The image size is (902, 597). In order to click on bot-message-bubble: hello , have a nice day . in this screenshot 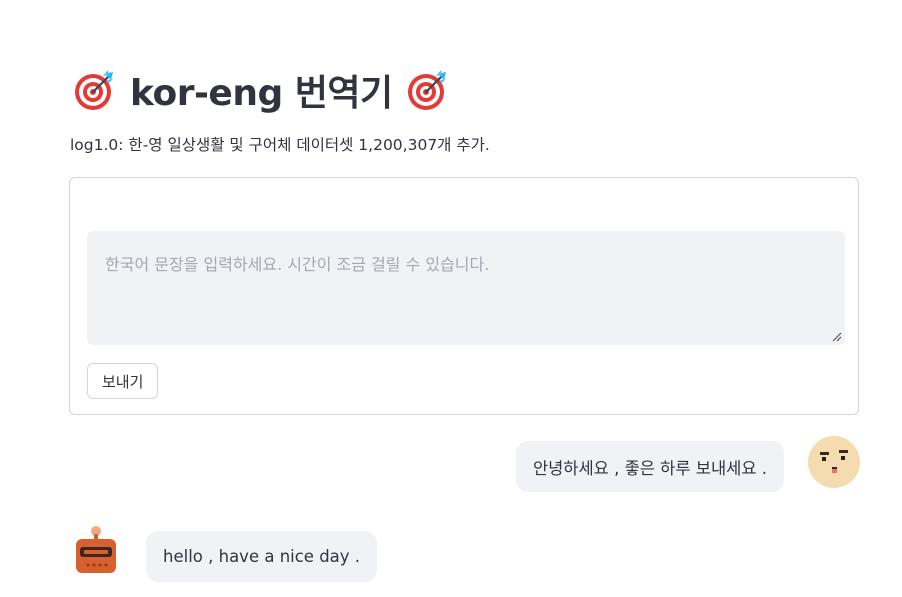, I will do `click(262, 556)`.